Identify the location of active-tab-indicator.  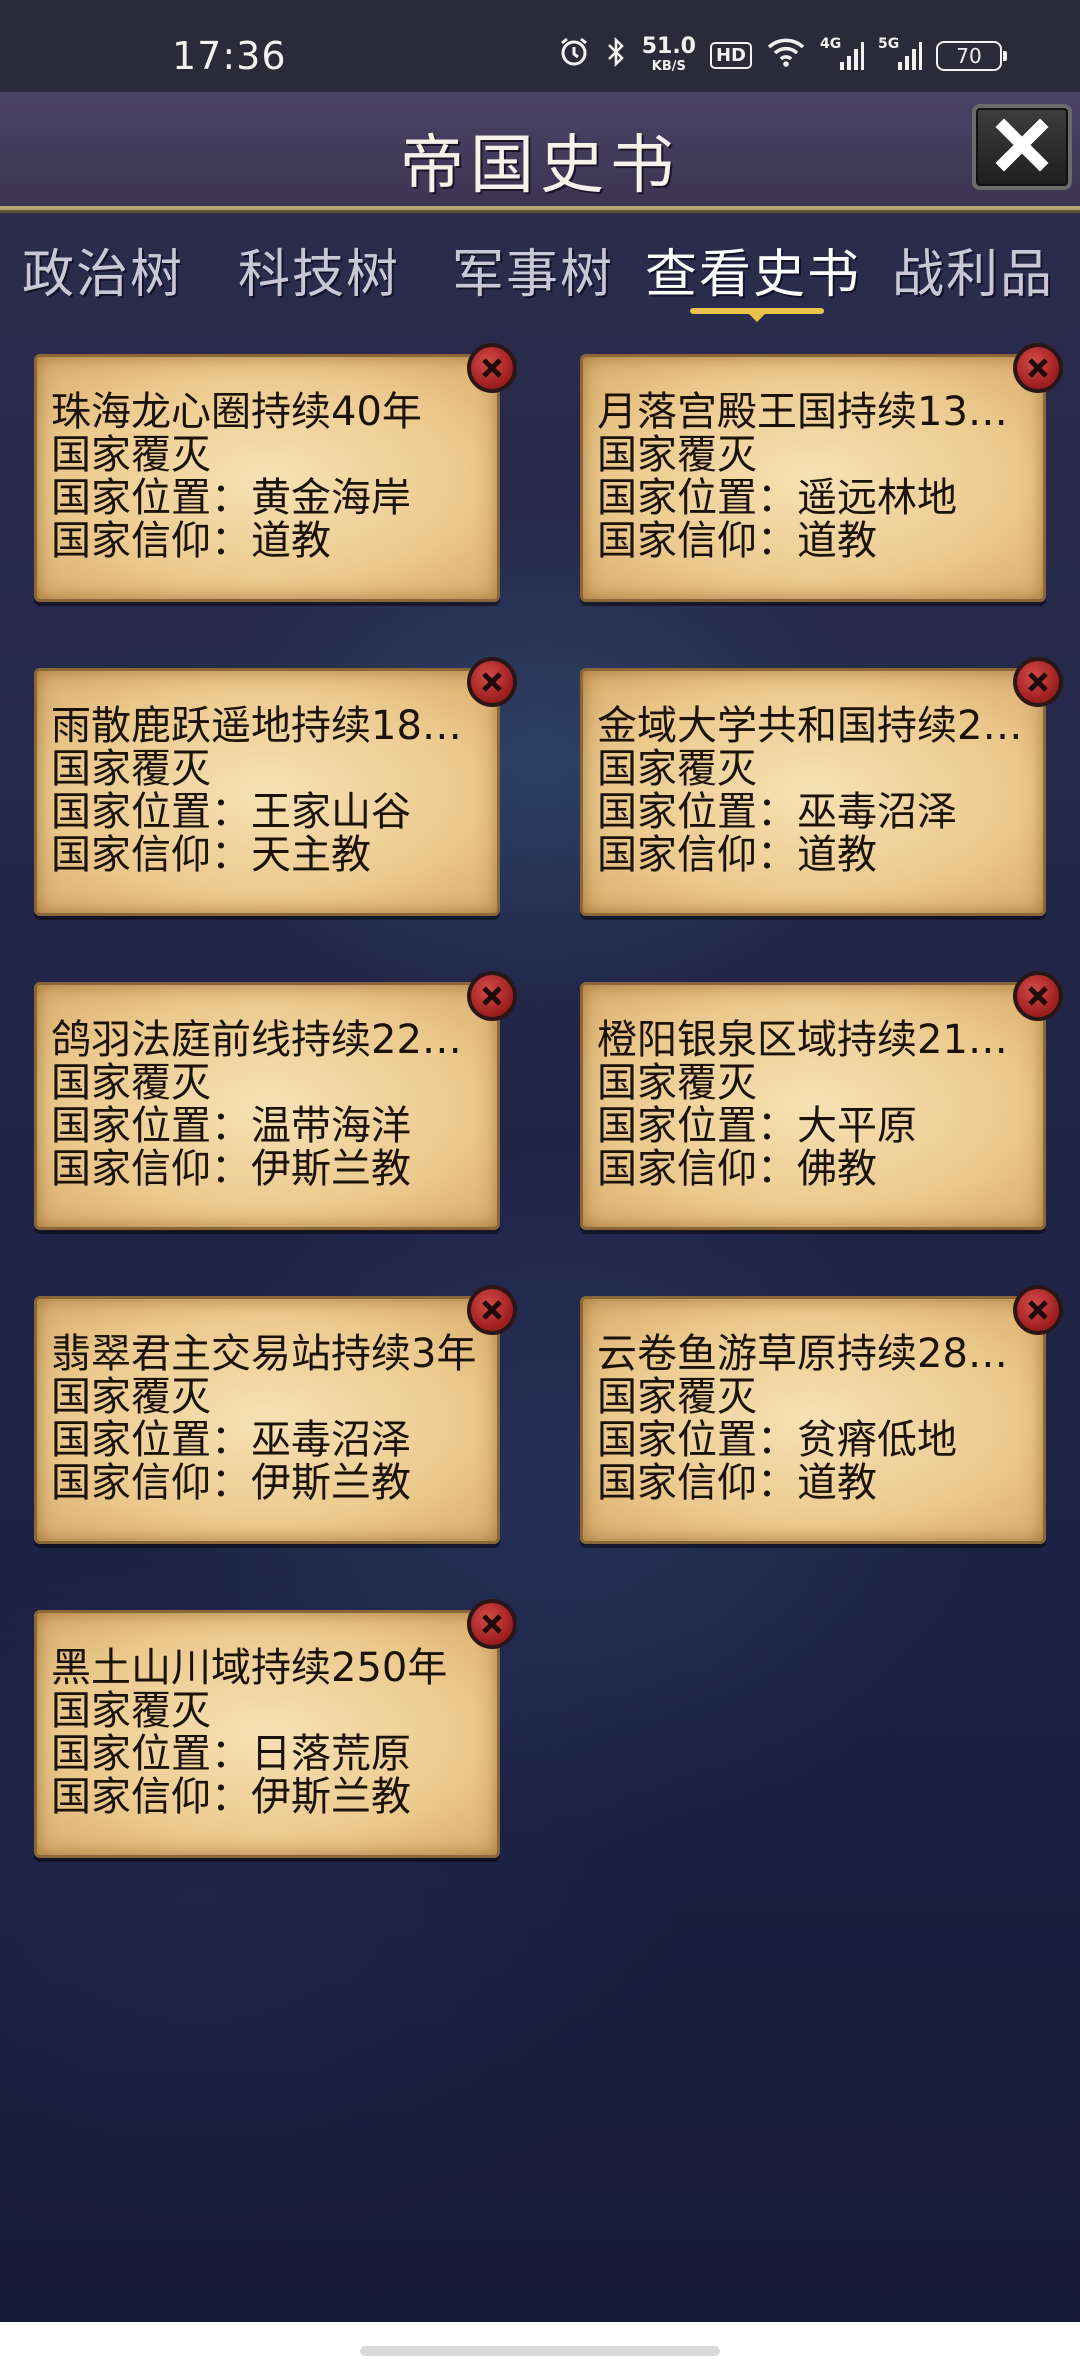
(757, 315).